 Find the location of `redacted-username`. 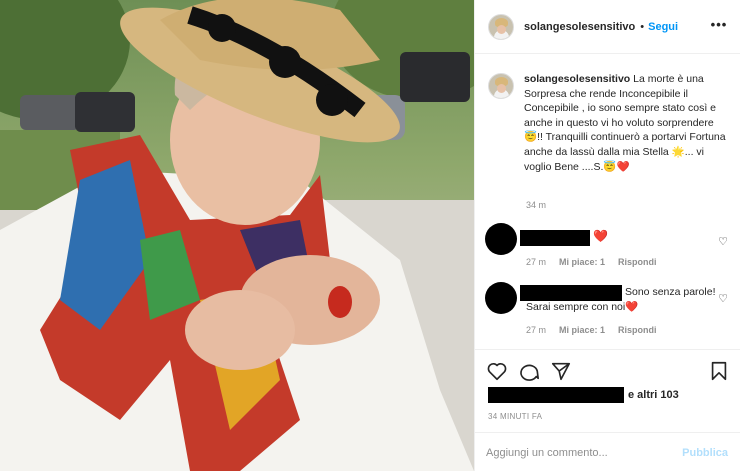

redacted-username is located at coordinates (555, 238).